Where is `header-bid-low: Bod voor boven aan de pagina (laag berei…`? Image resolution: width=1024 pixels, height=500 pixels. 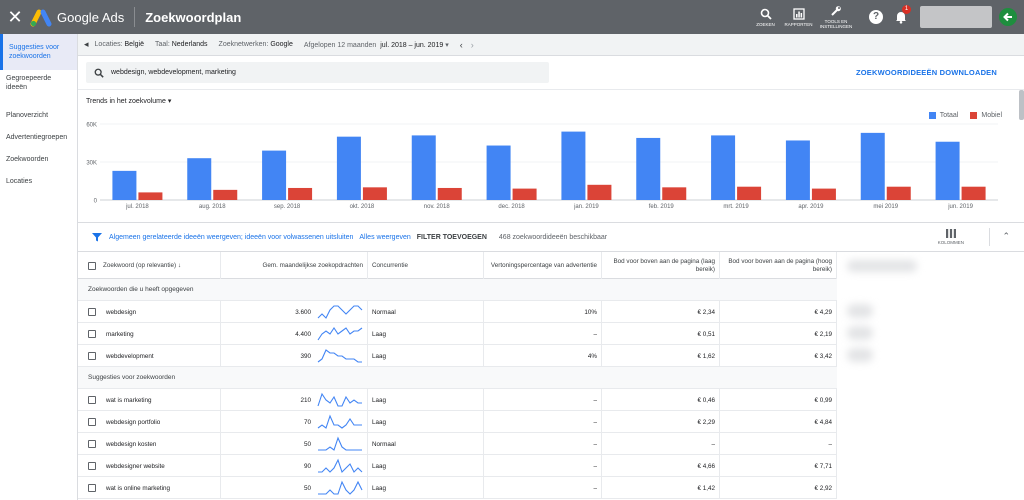 header-bid-low: Bod voor boven aan de pagina (laag berei… is located at coordinates (661, 265).